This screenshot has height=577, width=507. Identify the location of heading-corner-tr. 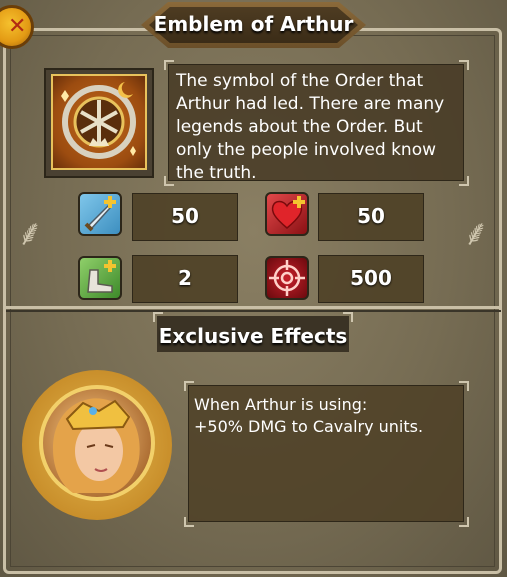
(348, 317).